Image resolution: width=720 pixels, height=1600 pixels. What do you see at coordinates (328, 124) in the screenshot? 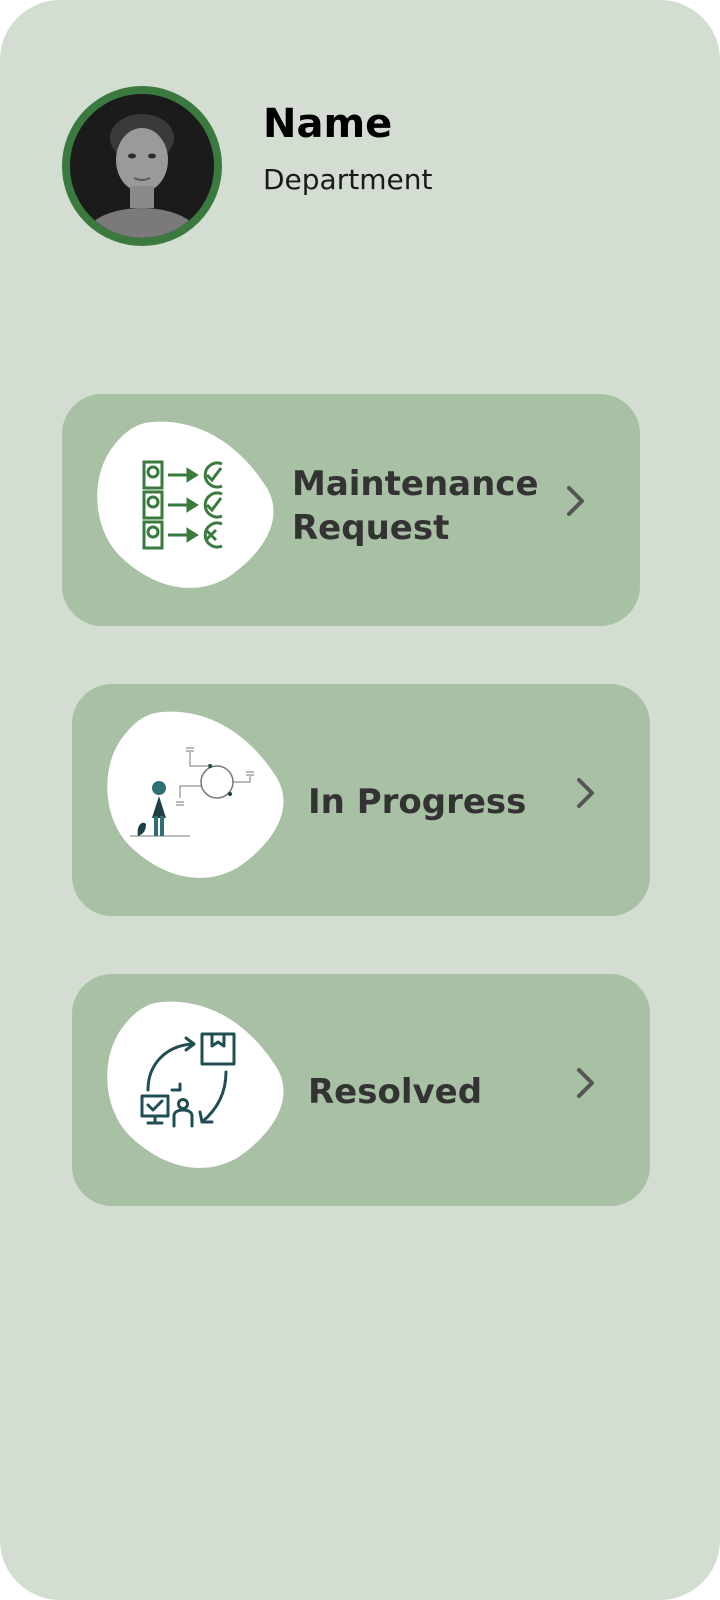
I see `profile-name: Name` at bounding box center [328, 124].